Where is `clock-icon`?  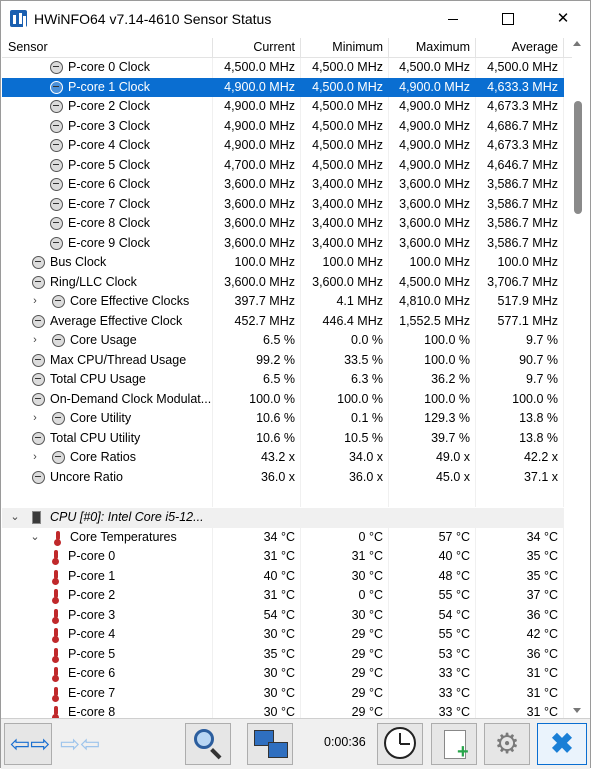
clock-icon is located at coordinates (400, 743).